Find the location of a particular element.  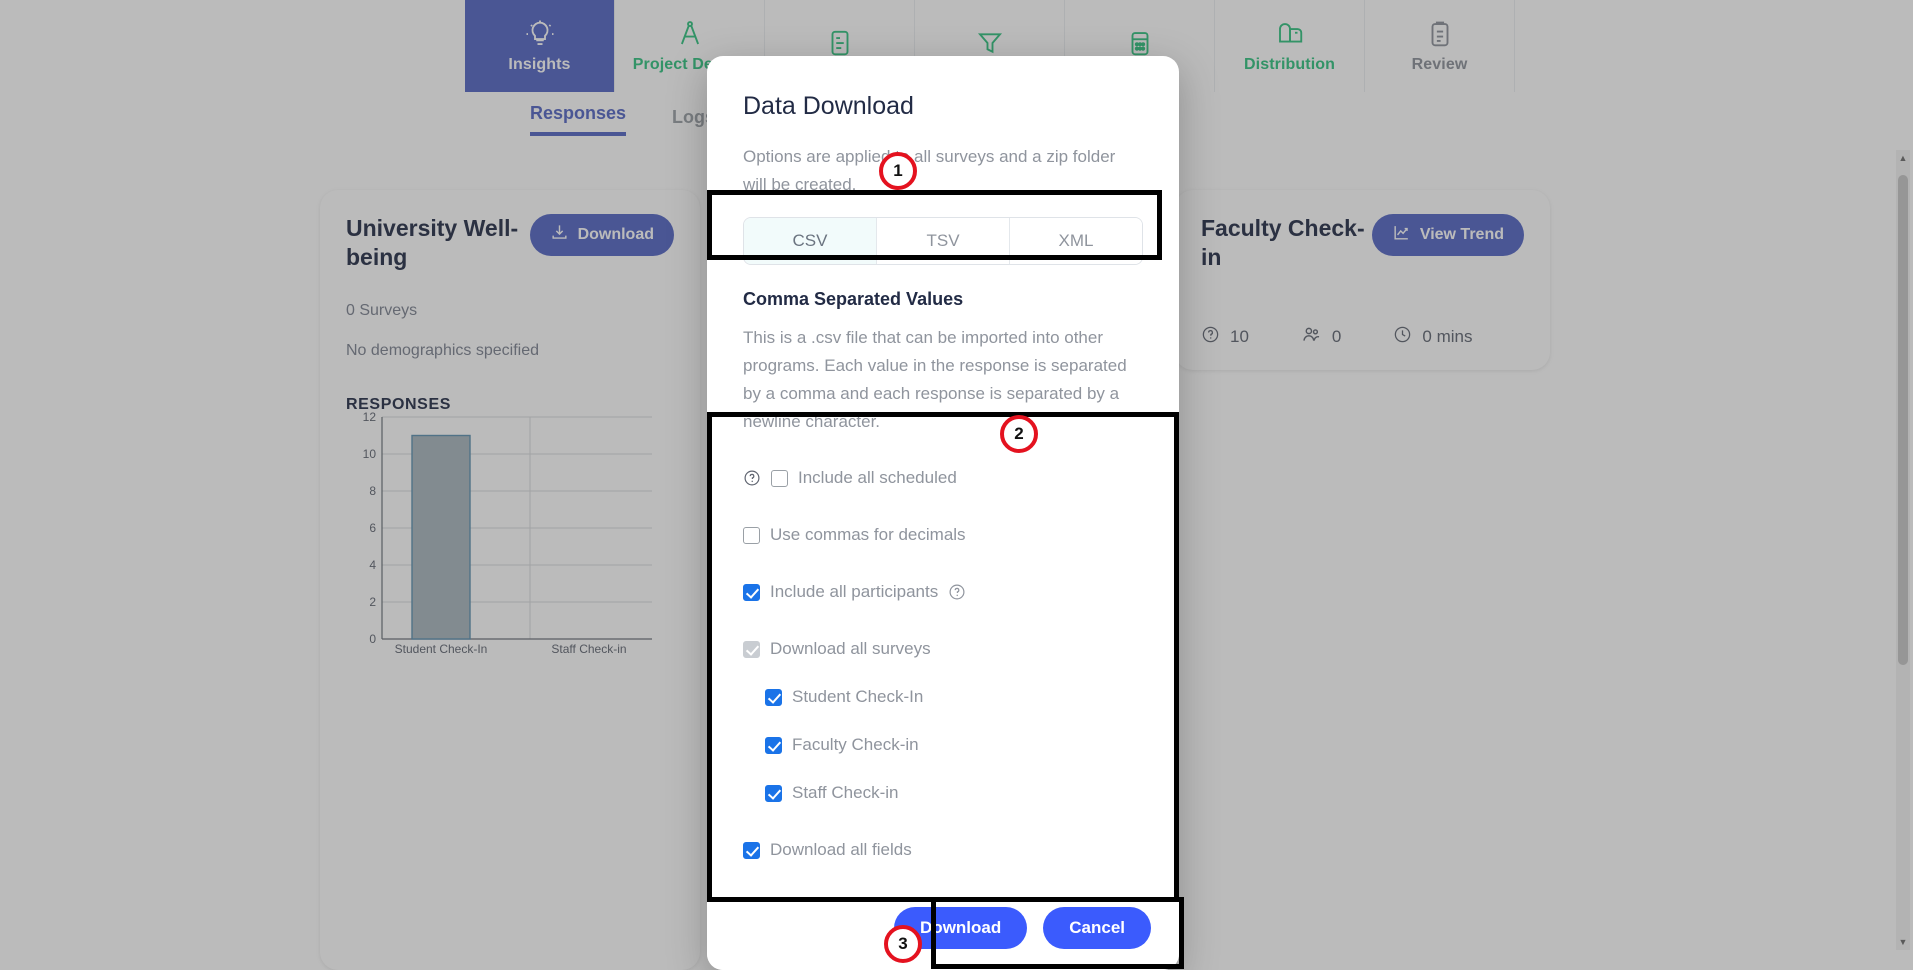

annotation-marker-2: 2 is located at coordinates (1019, 434).